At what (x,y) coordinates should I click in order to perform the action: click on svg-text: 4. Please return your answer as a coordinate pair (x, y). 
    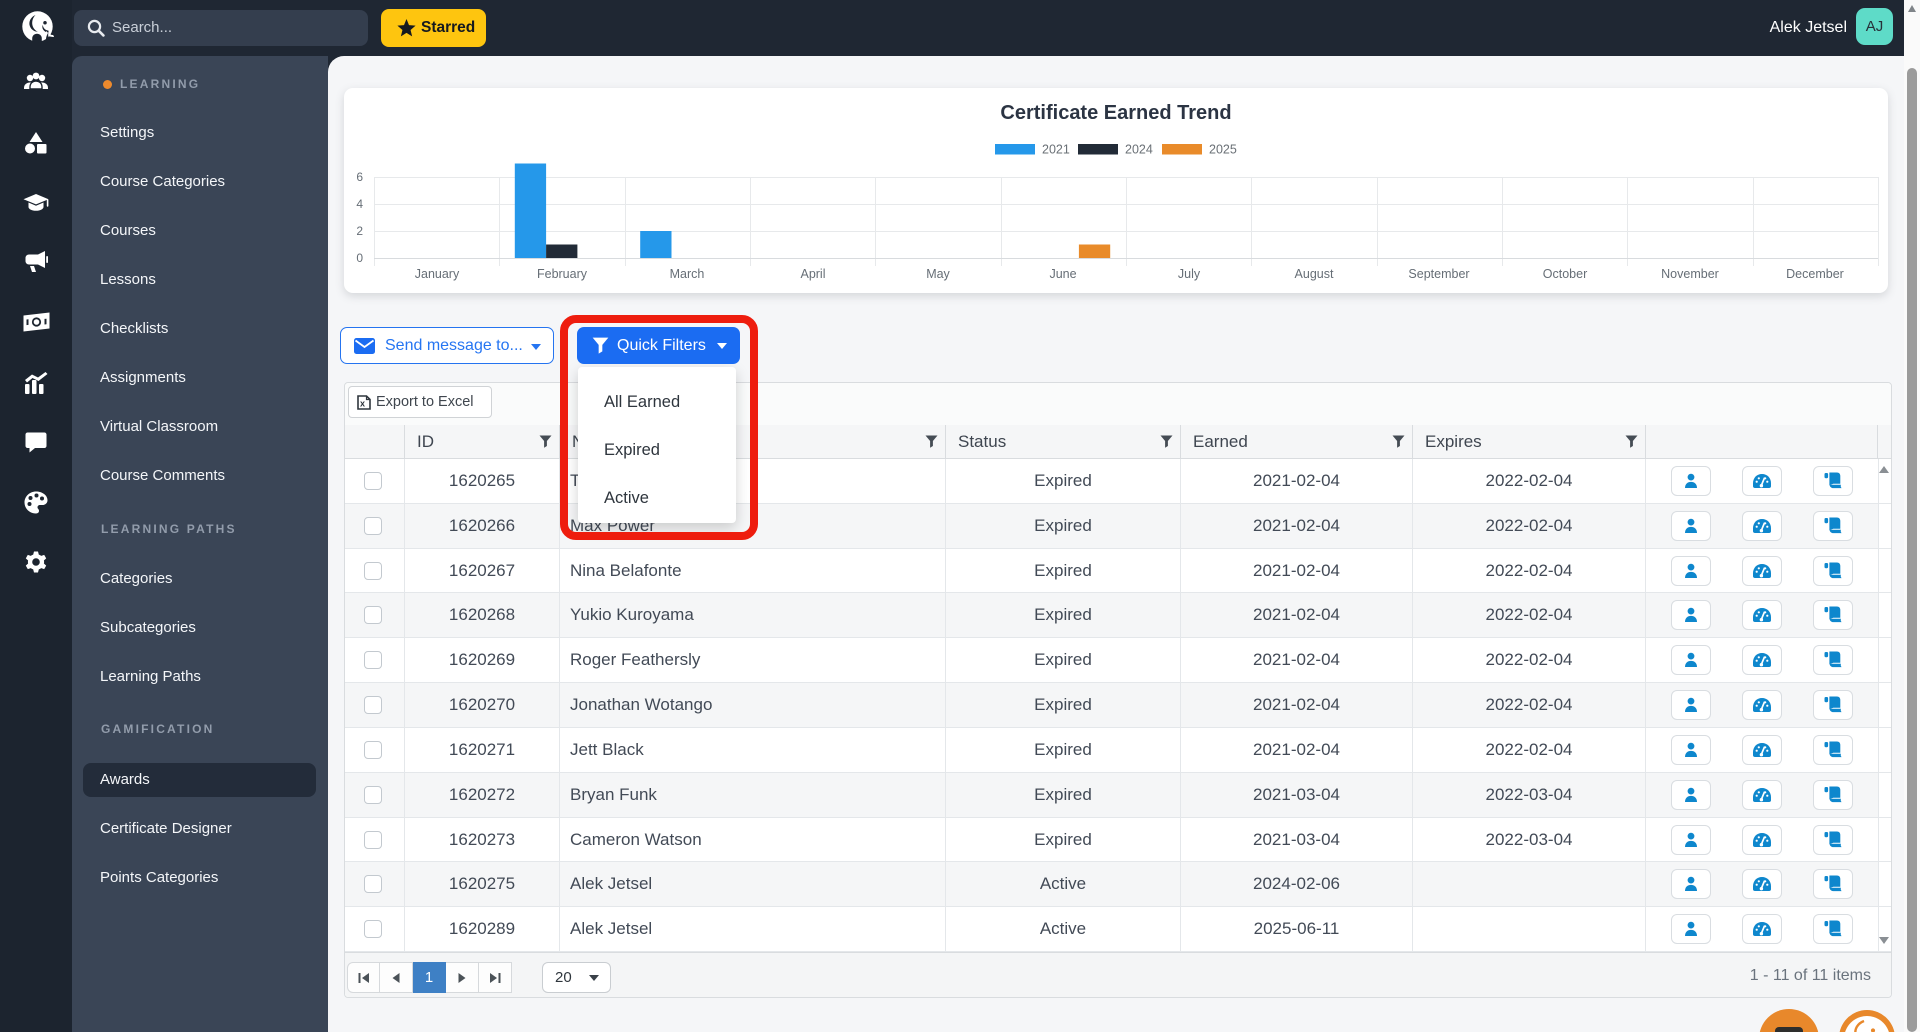
    Looking at the image, I should click on (359, 204).